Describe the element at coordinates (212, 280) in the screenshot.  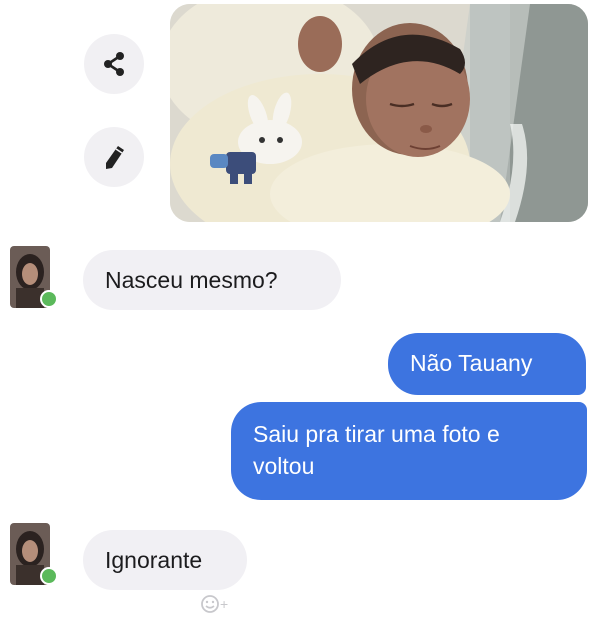
I see `incoming-message: Nasceu mesmo?` at that location.